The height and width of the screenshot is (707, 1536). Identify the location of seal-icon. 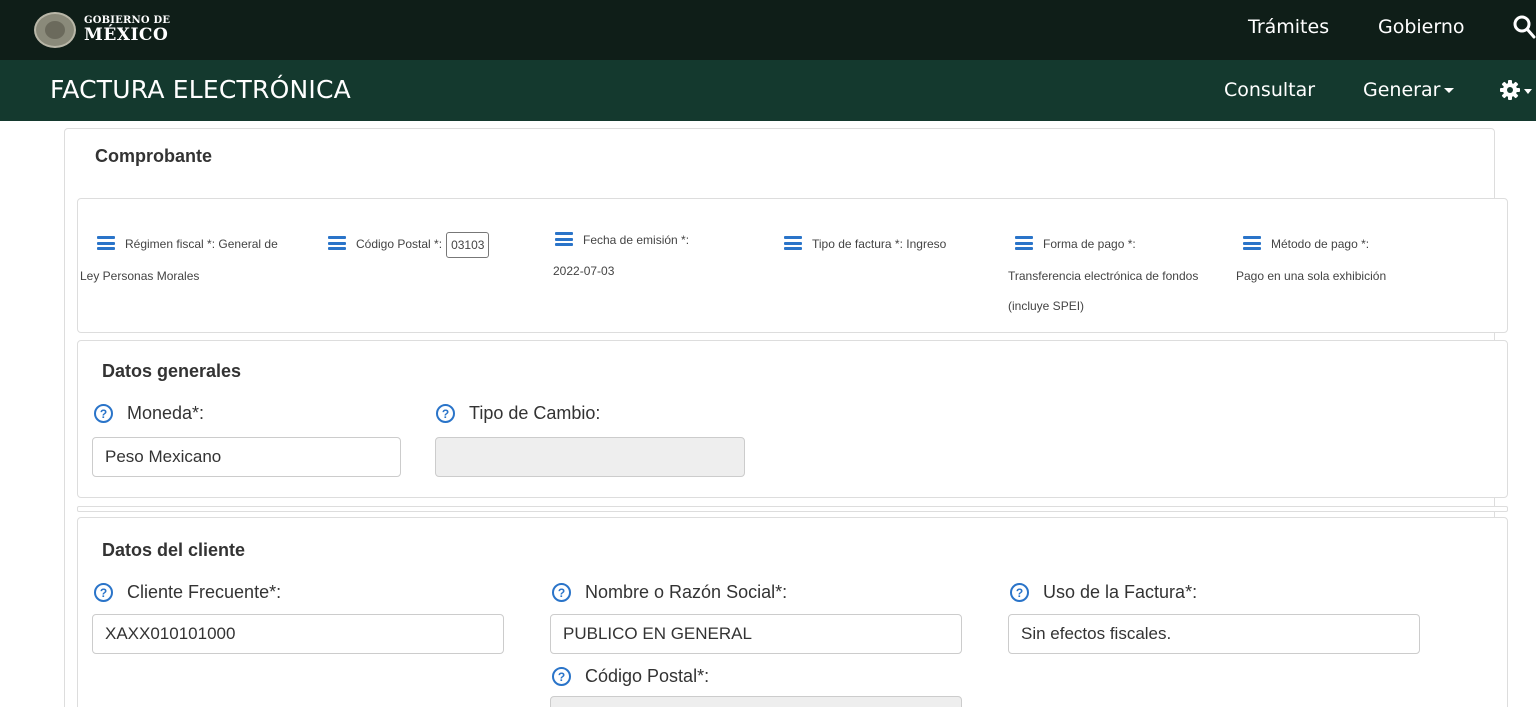
(55, 30).